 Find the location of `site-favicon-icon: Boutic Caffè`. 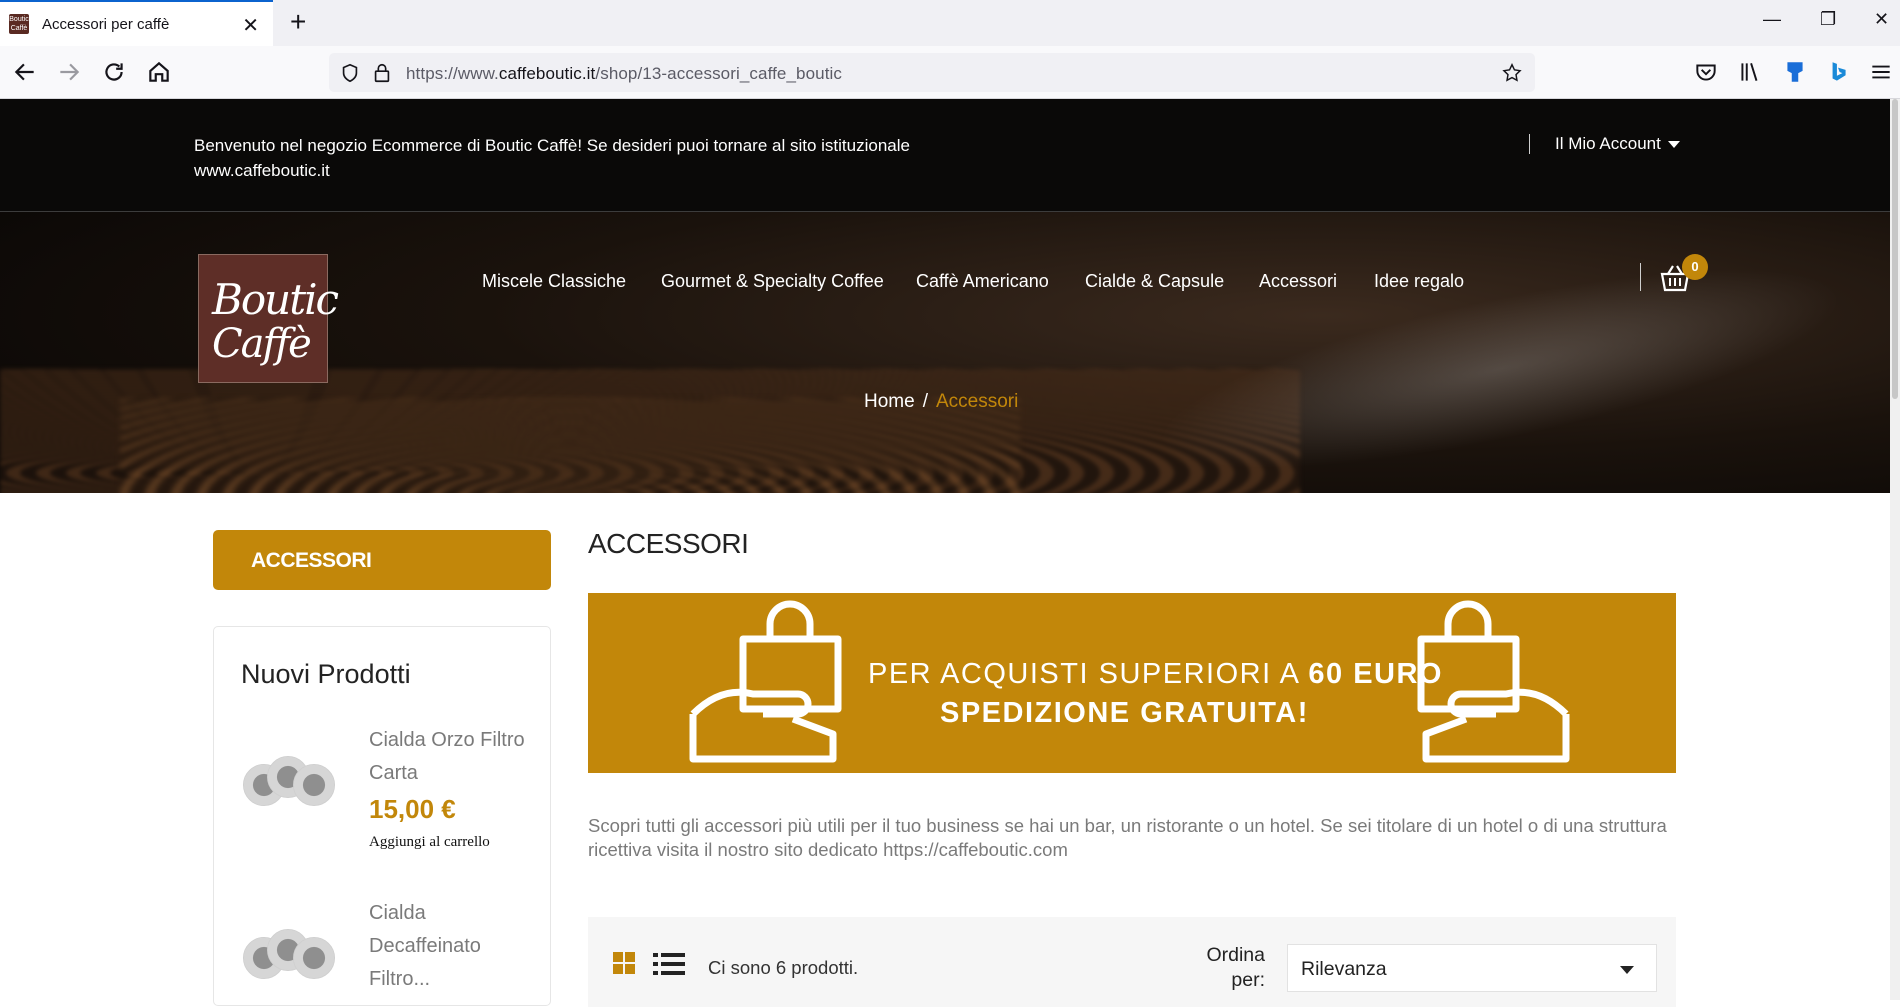

site-favicon-icon: Boutic Caffè is located at coordinates (19, 24).